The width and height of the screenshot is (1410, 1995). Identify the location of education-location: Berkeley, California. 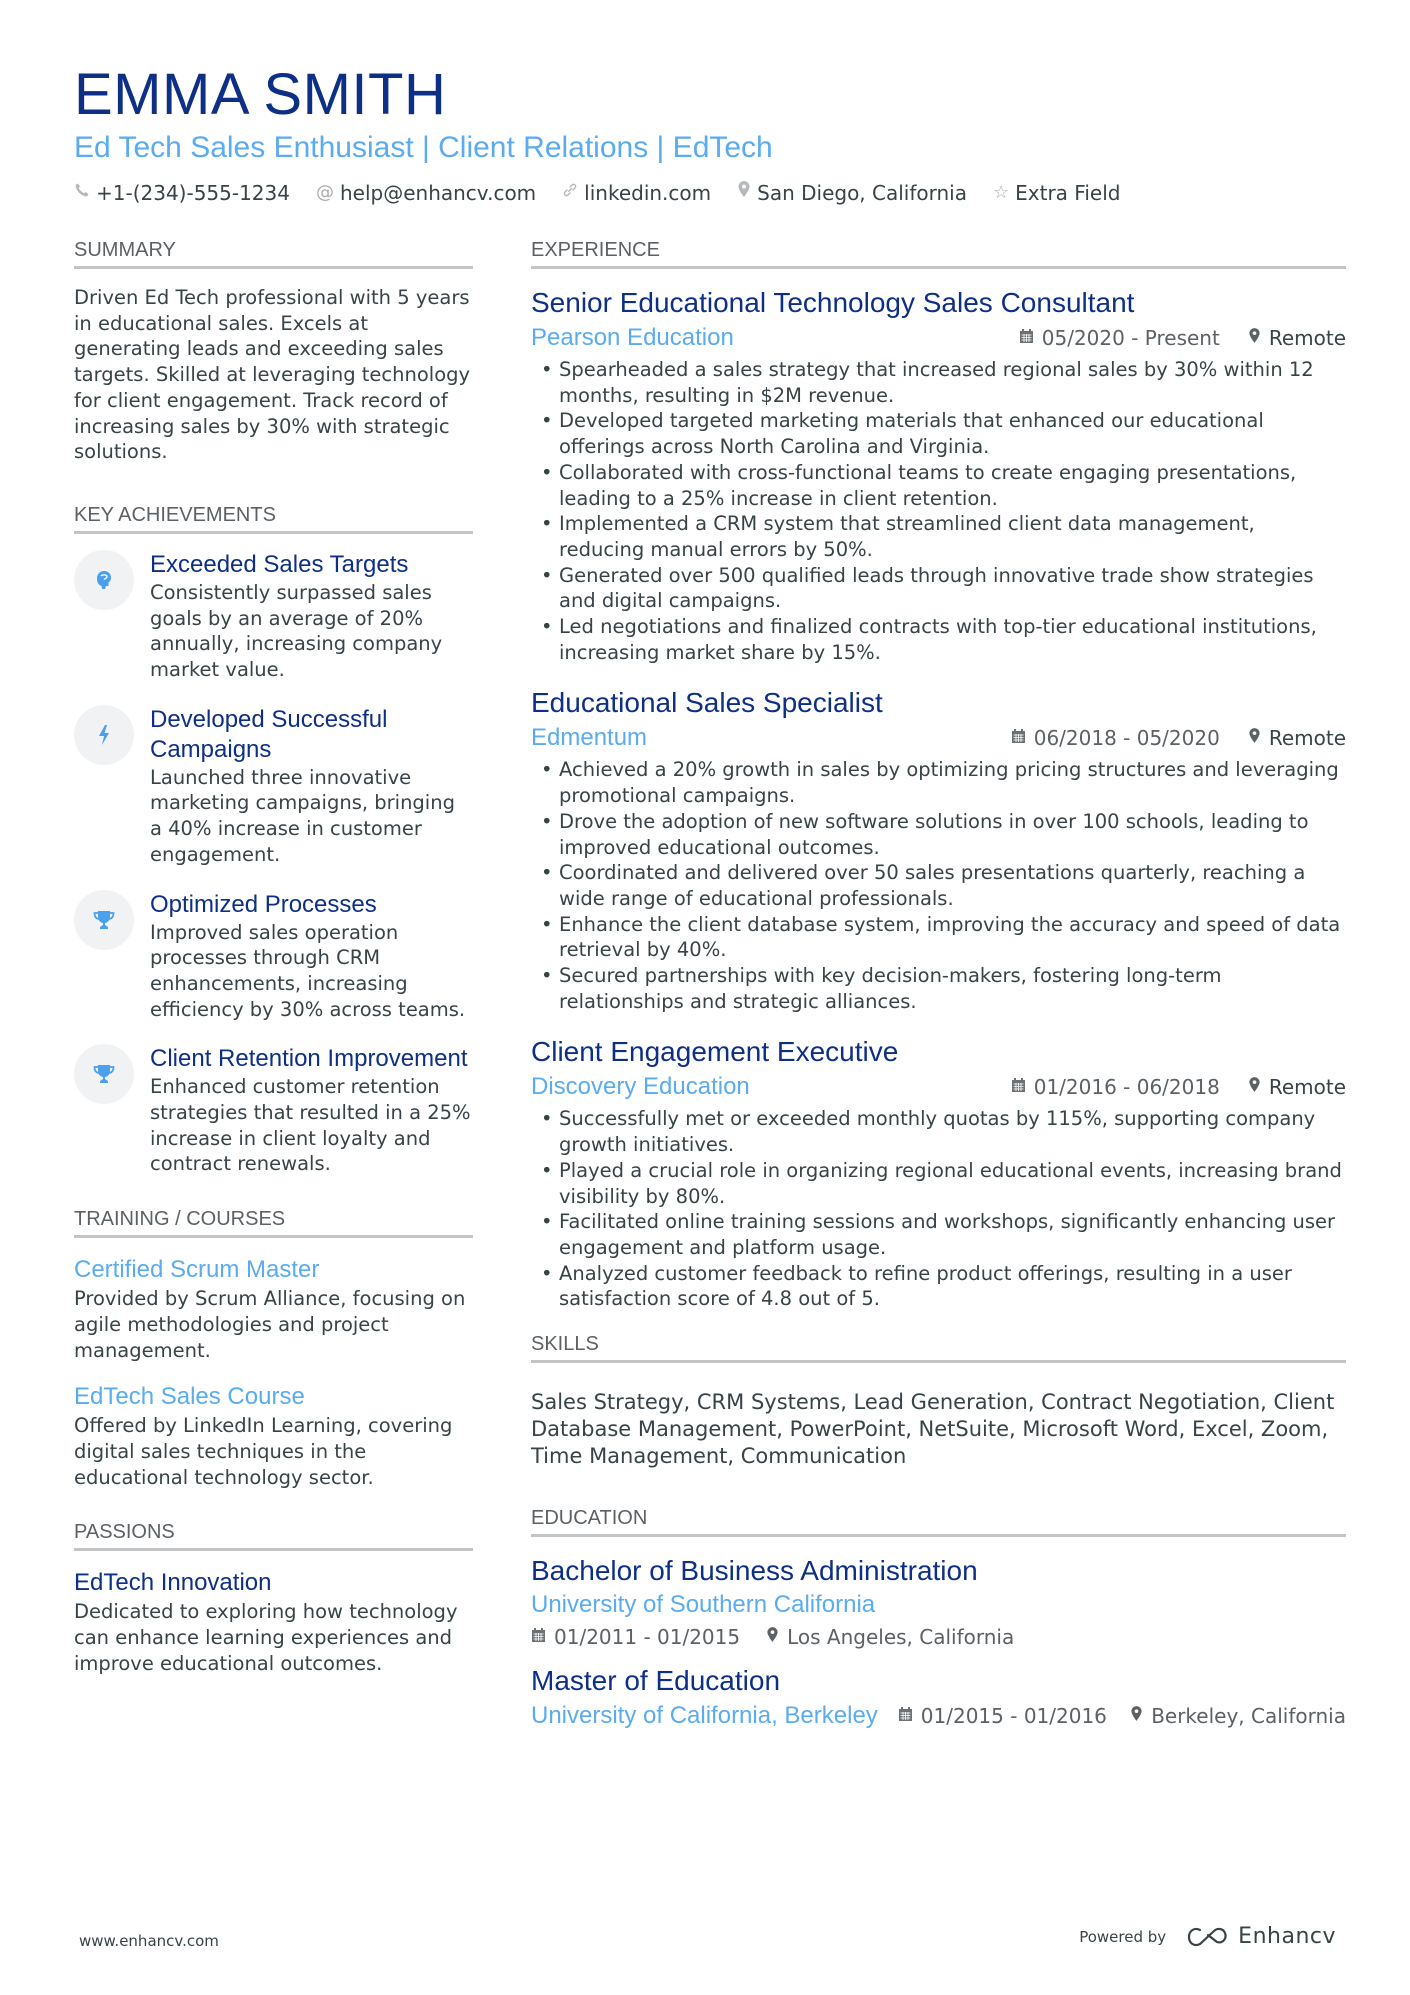
(1238, 1716).